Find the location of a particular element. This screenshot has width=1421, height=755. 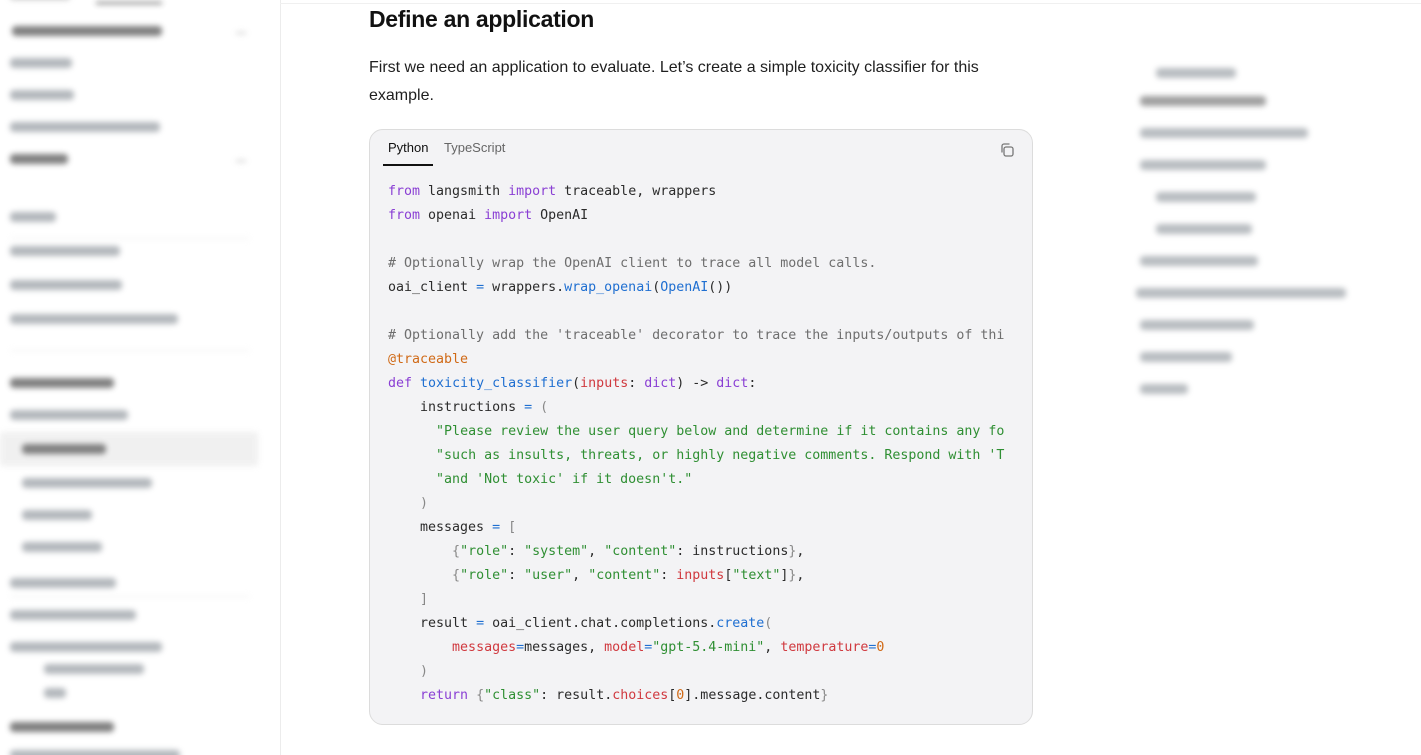

sidebar-item-active is located at coordinates (64, 449).